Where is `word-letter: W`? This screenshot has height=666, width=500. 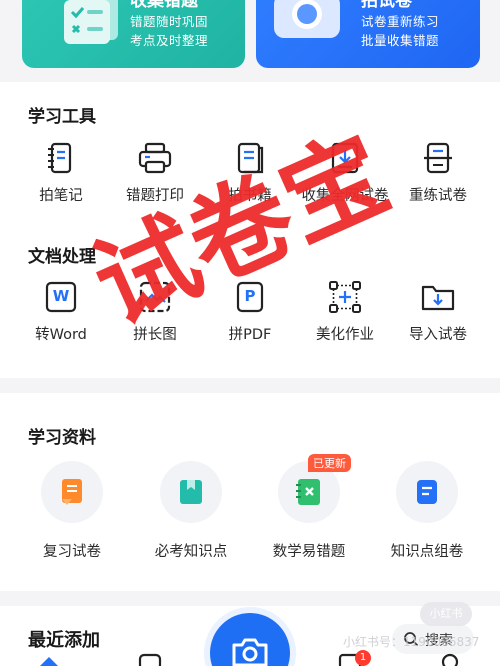 word-letter: W is located at coordinates (61, 296).